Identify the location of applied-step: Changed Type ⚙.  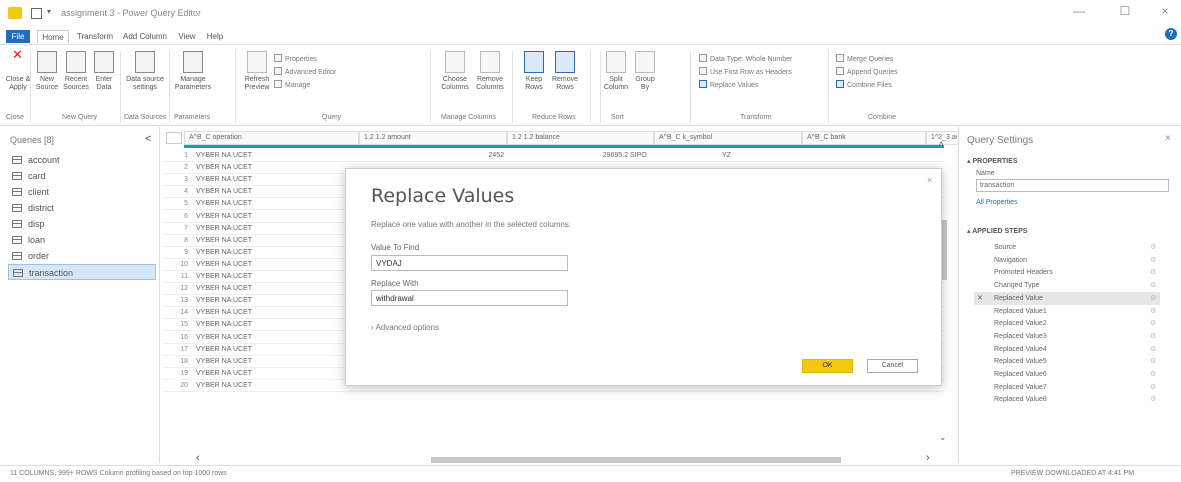
(1067, 285).